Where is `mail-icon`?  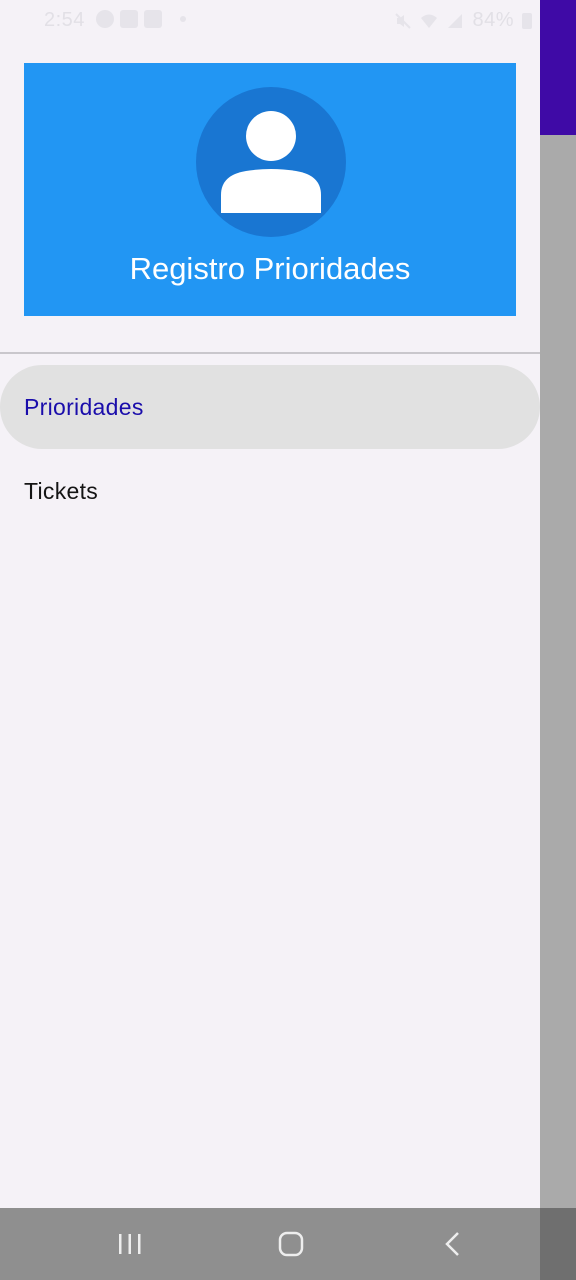 mail-icon is located at coordinates (153, 19).